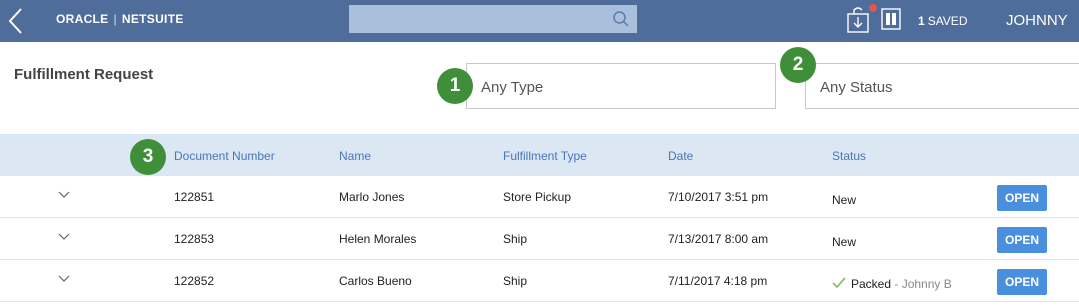  Describe the element at coordinates (375, 281) in the screenshot. I see `name-cell: Carlos Bueno` at that location.